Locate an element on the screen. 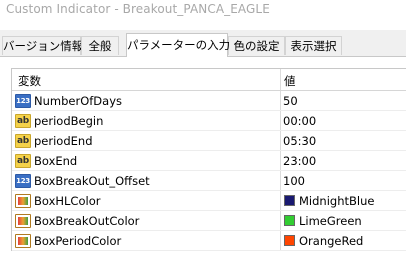 This screenshot has height=267, width=406. parameter-row: ab periodBegin 00:00 is located at coordinates (209, 121).